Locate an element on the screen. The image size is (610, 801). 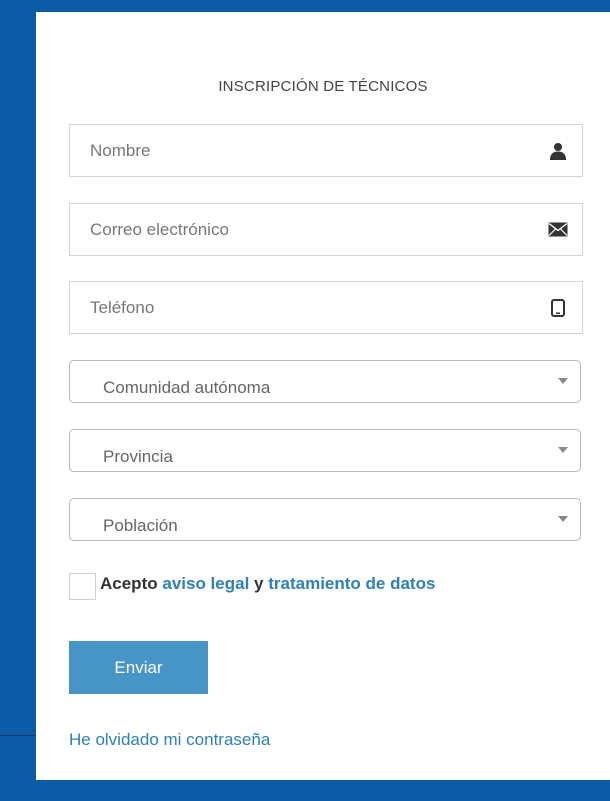
phone-input is located at coordinates (326, 307).